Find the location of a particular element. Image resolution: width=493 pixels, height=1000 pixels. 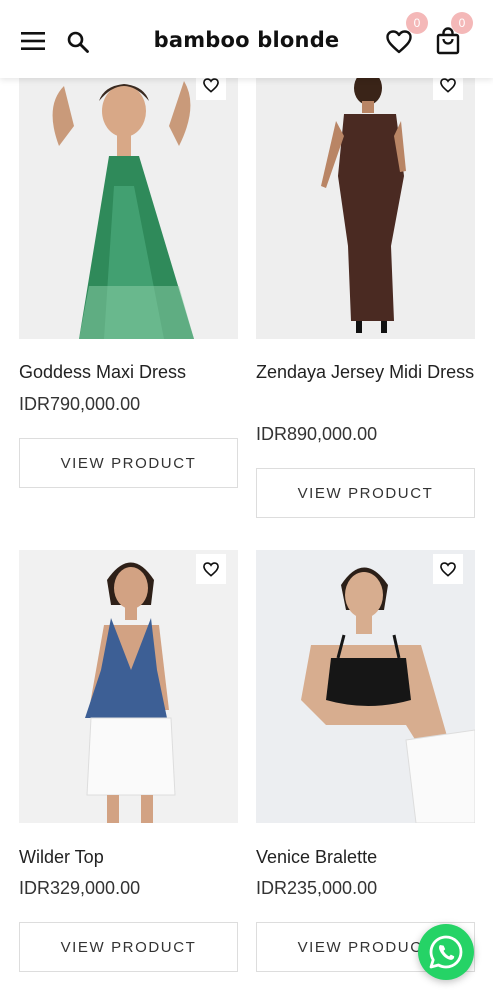

product-price: IDR890,000.00 is located at coordinates (317, 434).